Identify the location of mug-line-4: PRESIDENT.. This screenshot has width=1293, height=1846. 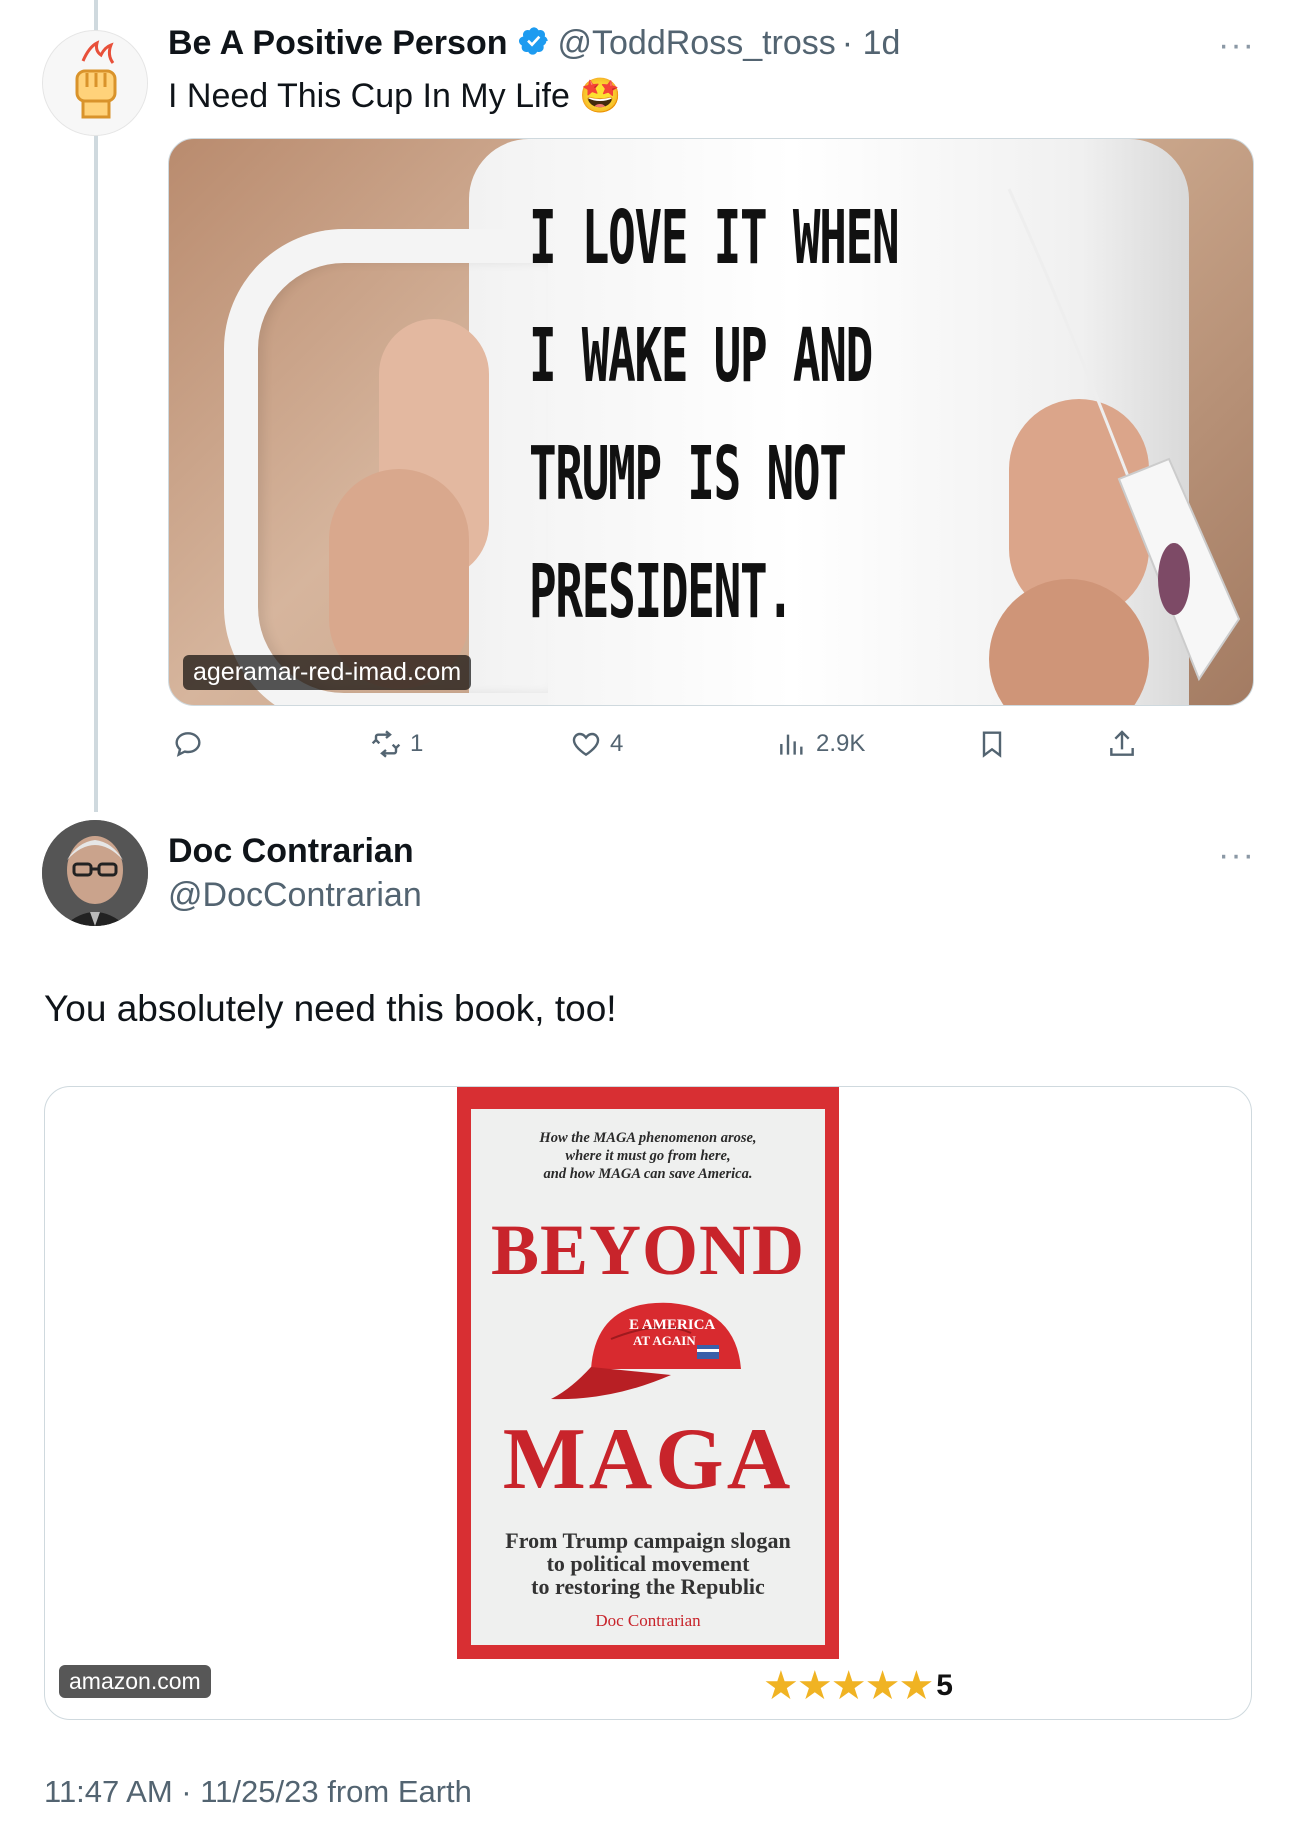
(661, 592).